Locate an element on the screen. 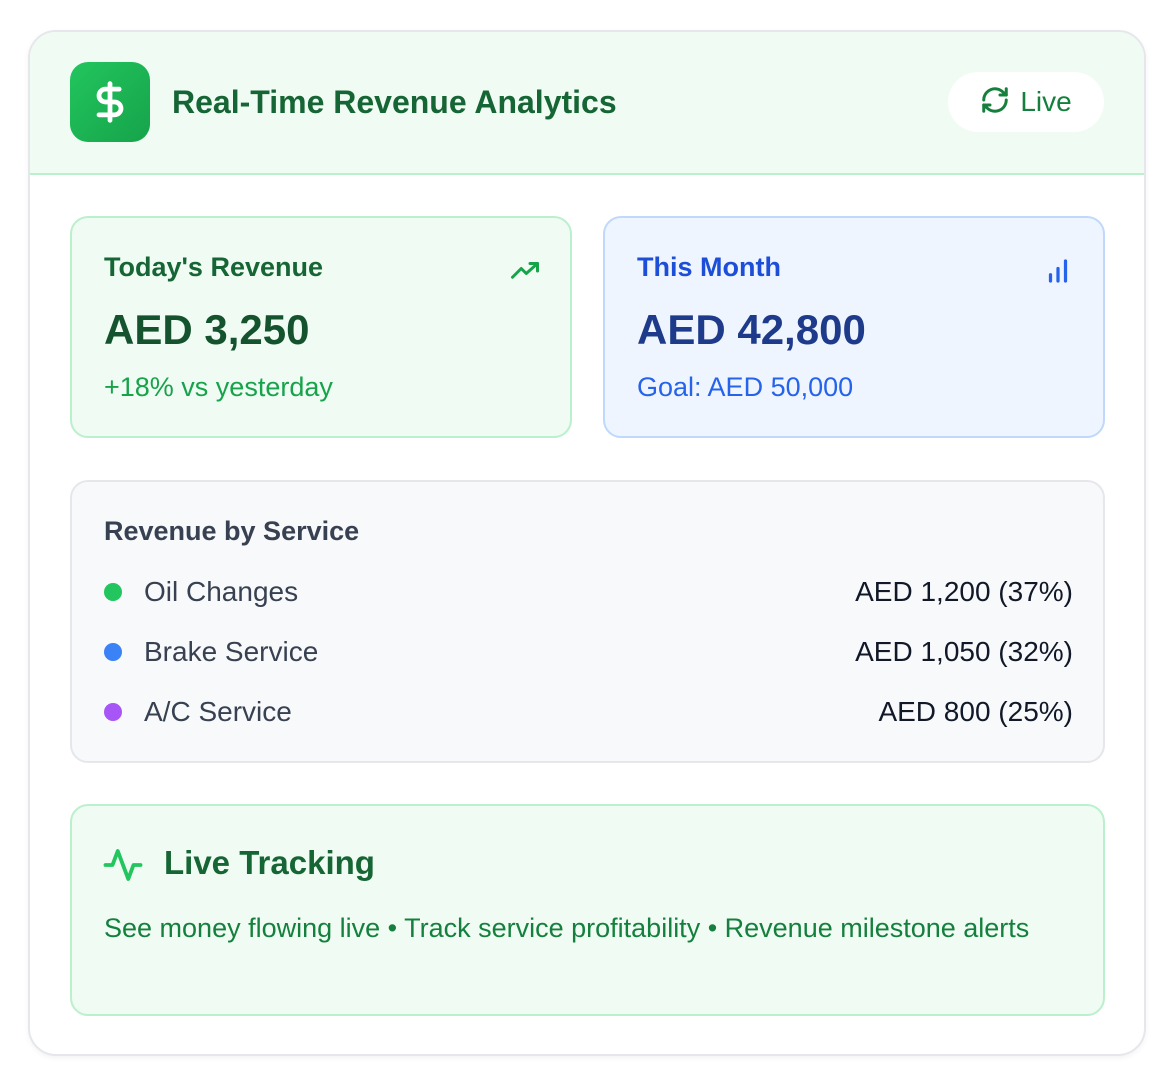 The width and height of the screenshot is (1174, 1084). list-item: A/C Service AED 800 (25%) is located at coordinates (588, 712).